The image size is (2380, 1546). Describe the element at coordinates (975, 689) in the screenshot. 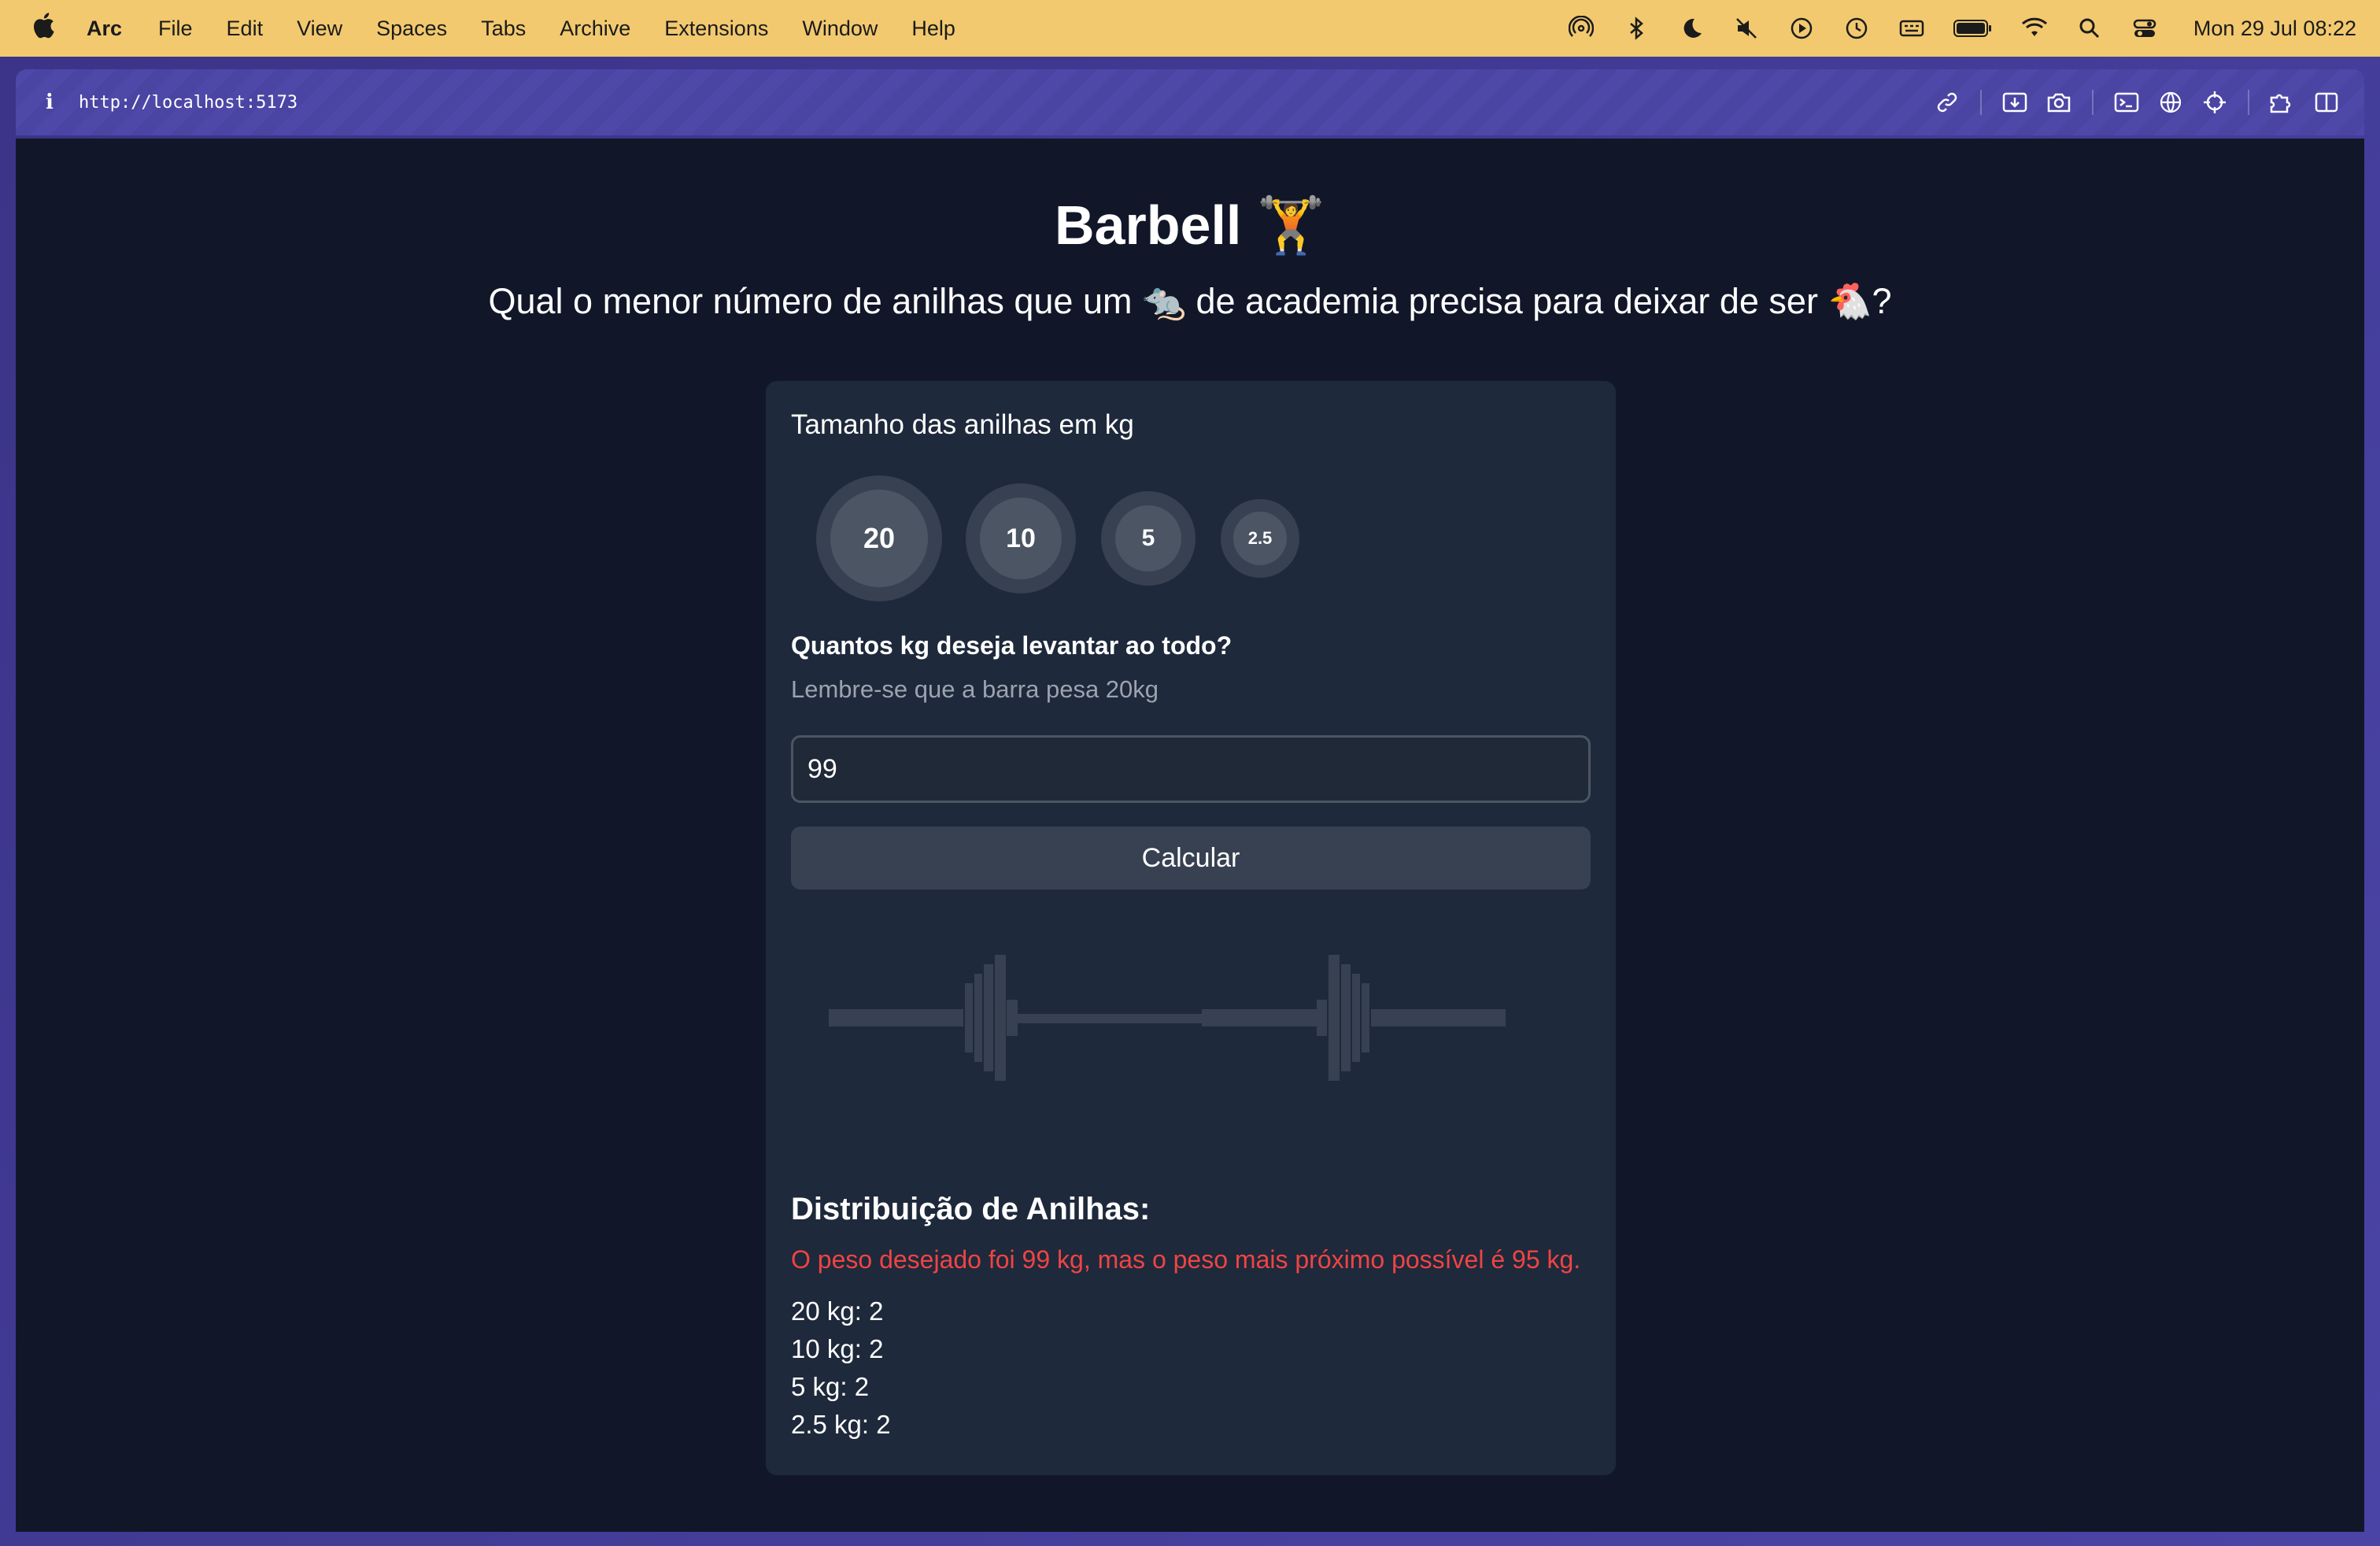

I see `bar-weight-hint: Lembre-se que a barra pesa 20kg` at that location.